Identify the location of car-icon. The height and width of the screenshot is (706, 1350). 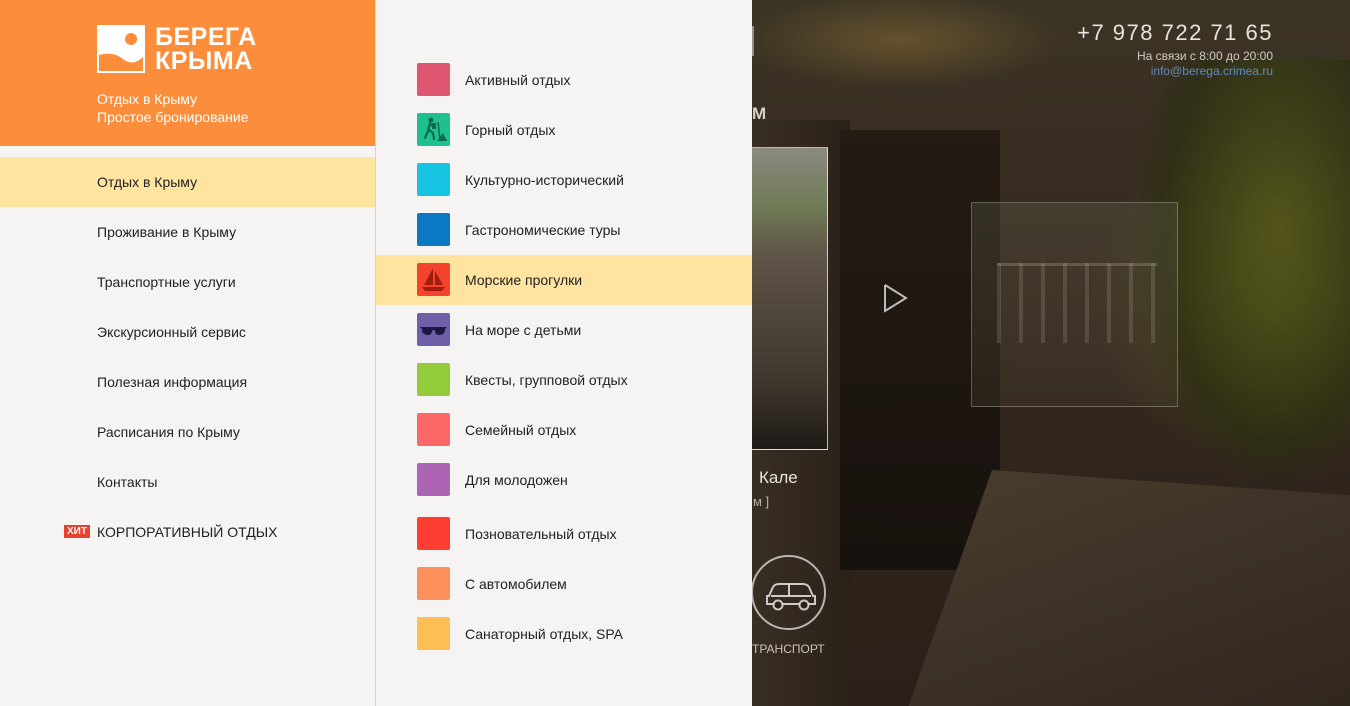
(791, 597).